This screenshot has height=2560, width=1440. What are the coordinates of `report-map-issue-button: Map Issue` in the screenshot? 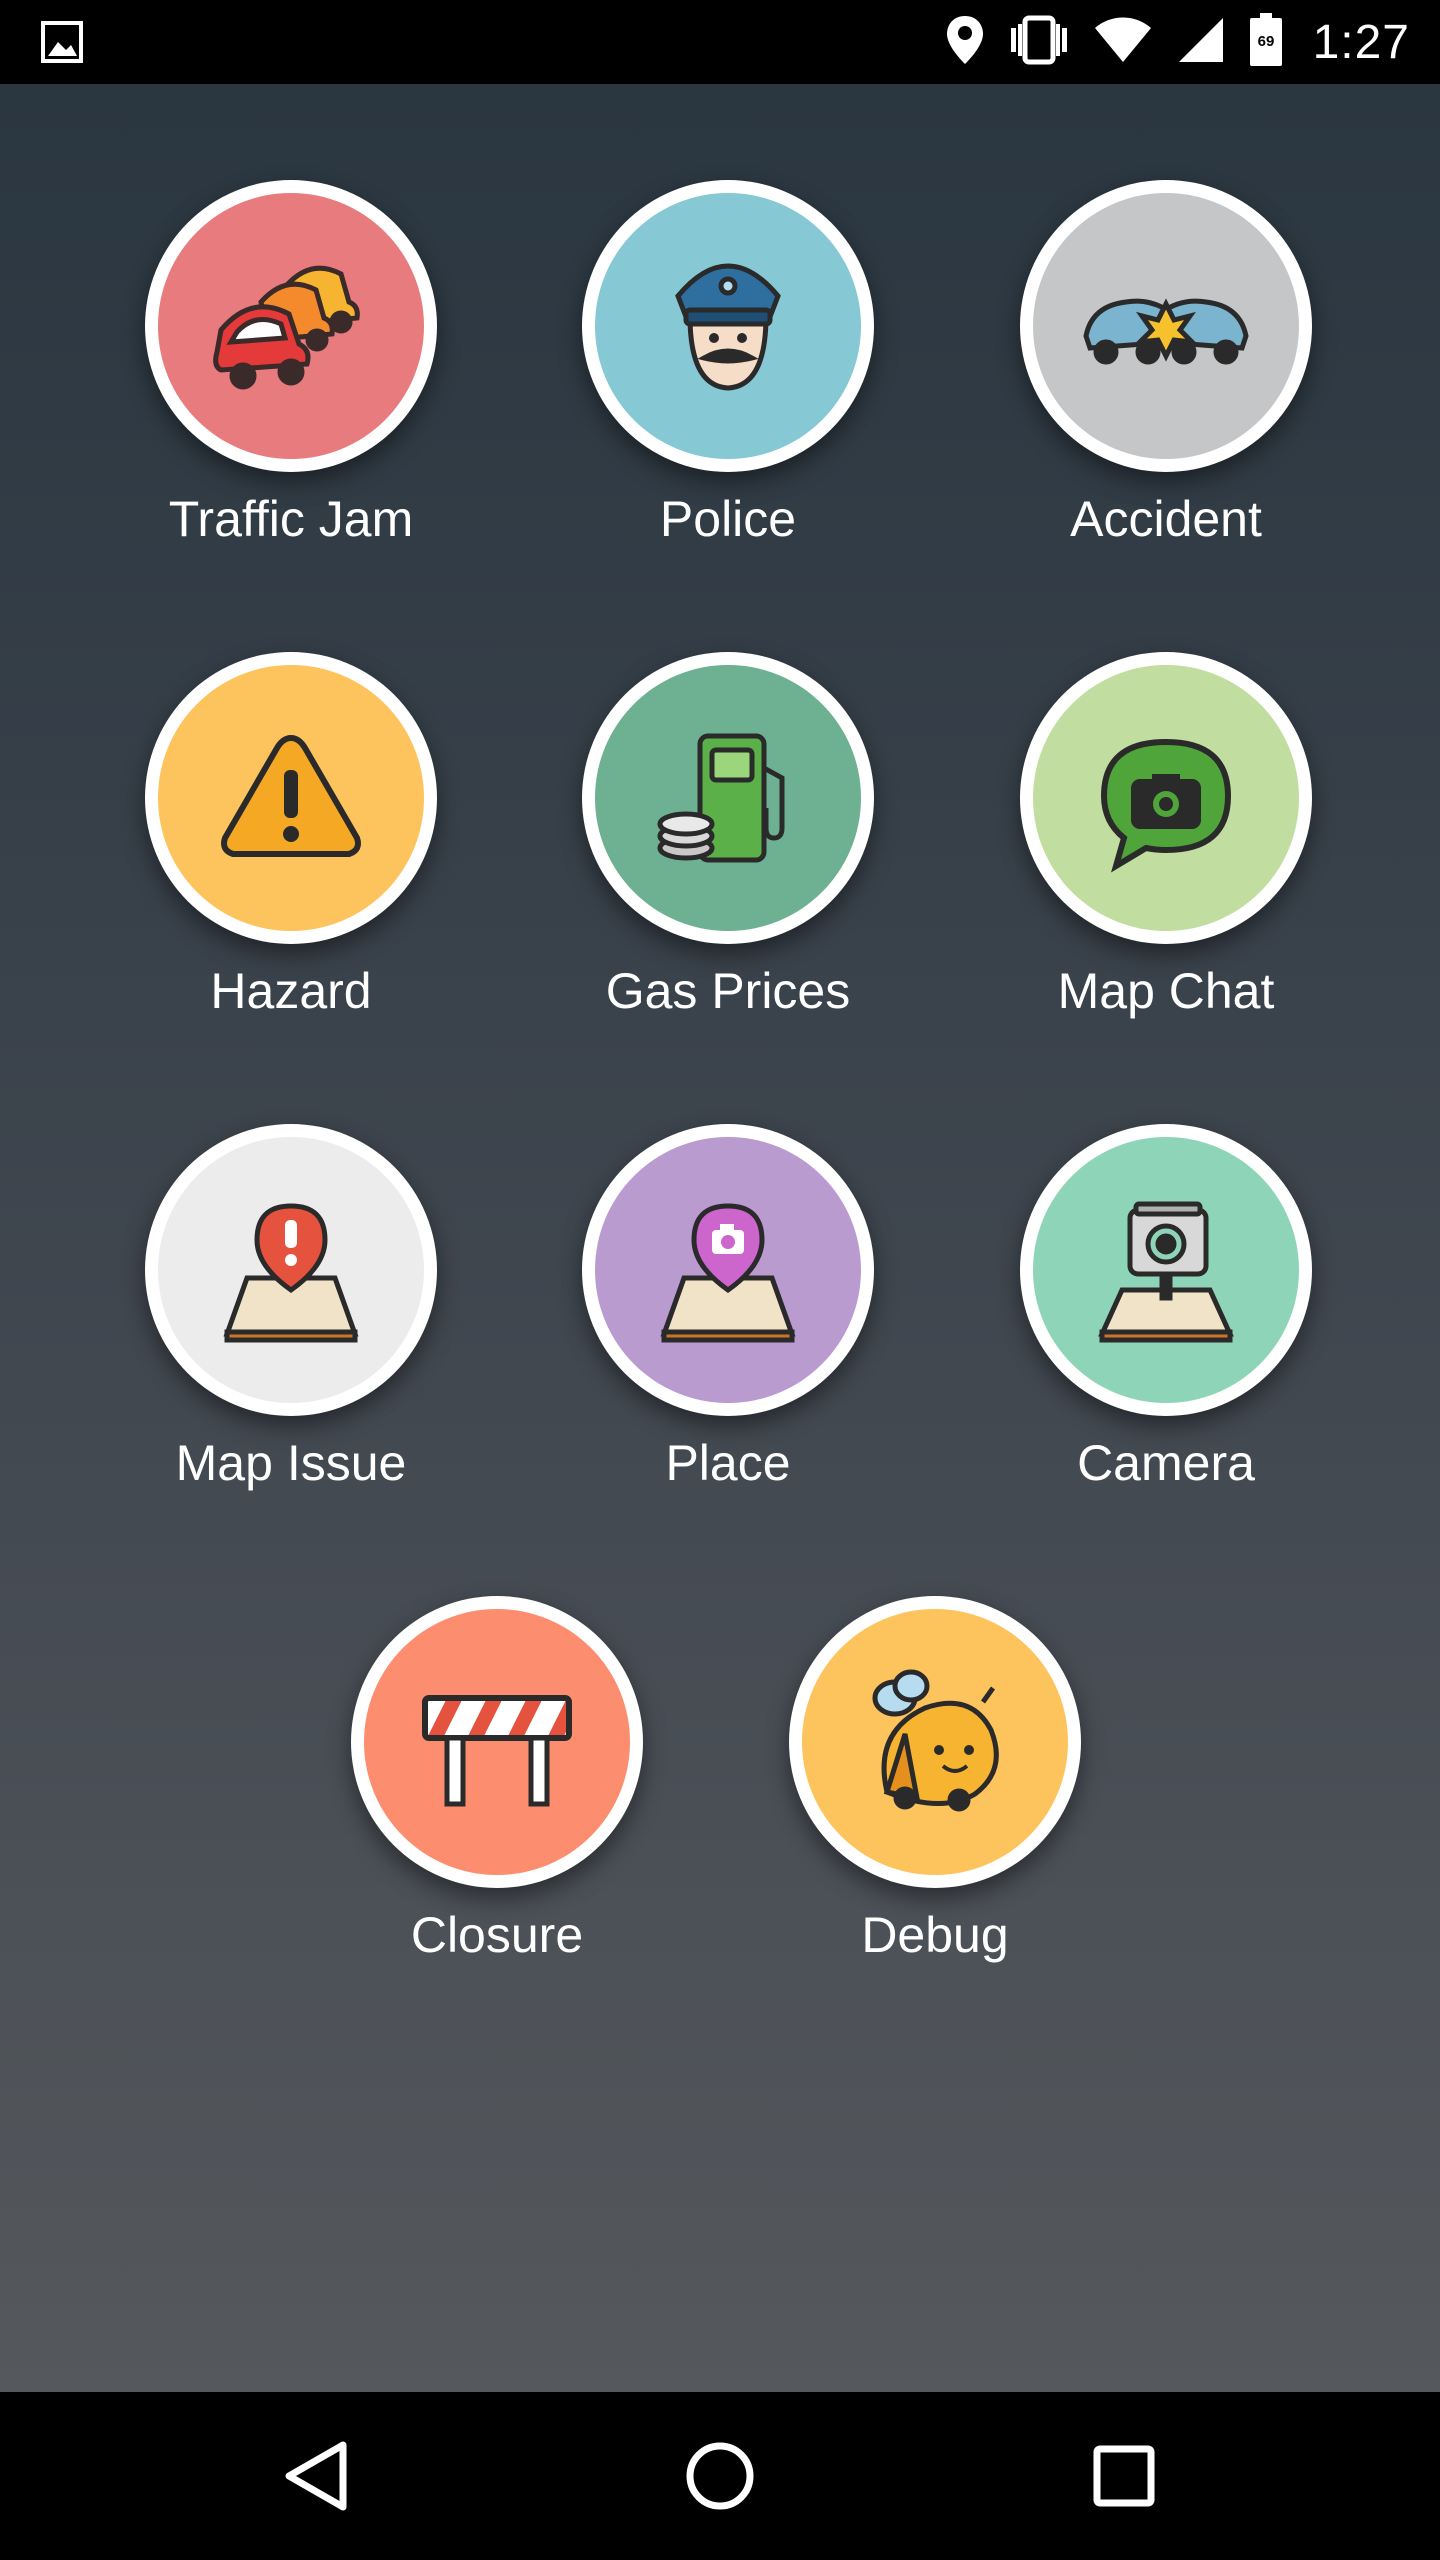 It's located at (291, 1334).